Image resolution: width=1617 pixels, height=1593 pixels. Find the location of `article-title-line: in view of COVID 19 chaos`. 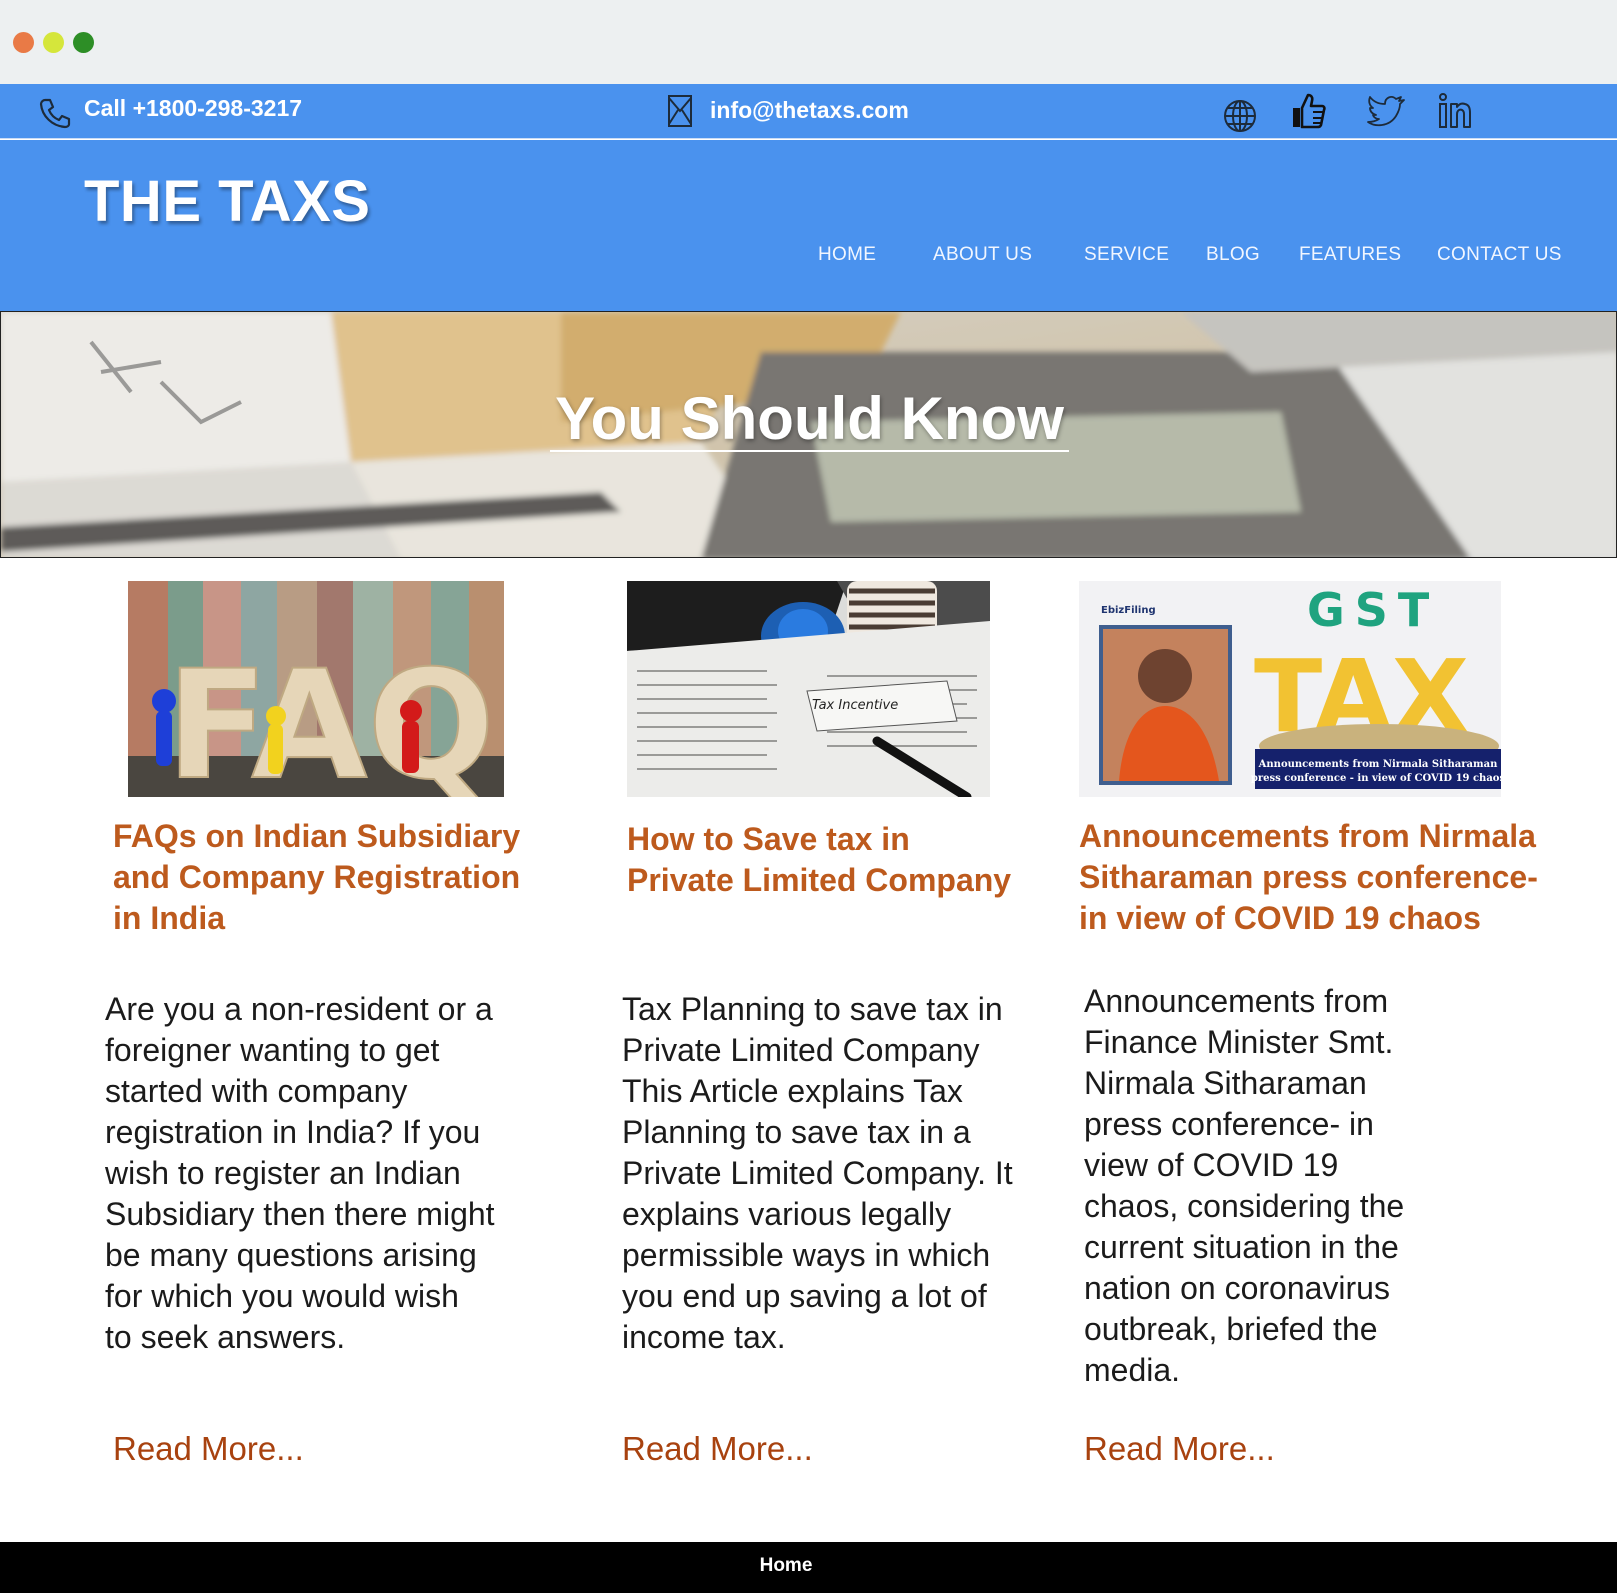

article-title-line: in view of COVID 19 chaos is located at coordinates (1280, 918).